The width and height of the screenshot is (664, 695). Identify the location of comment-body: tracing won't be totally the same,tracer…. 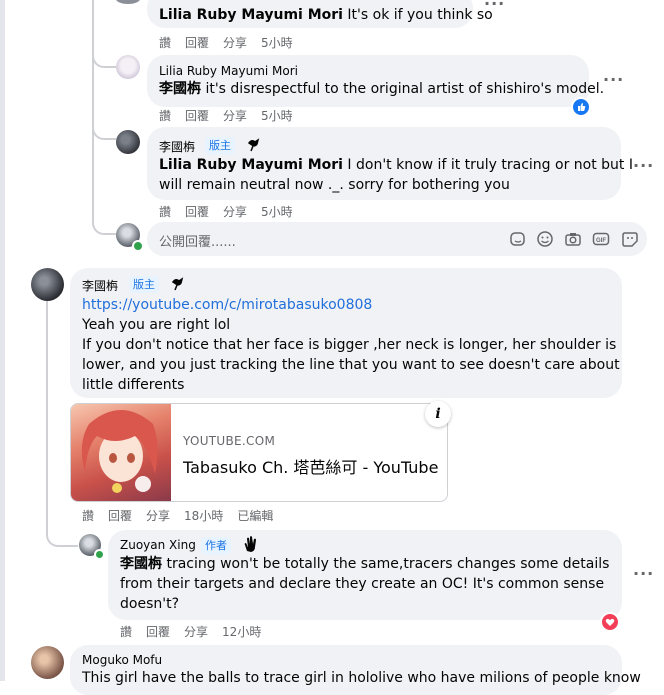
(386, 564).